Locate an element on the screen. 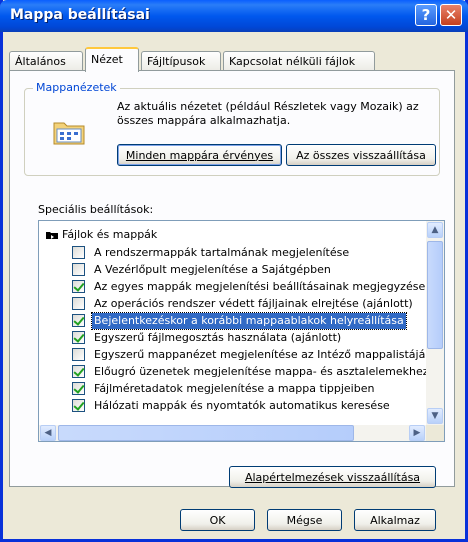 Image resolution: width=468 pixels, height=542 pixels. tree-group-label: Fájlok és mappák is located at coordinates (110, 234).